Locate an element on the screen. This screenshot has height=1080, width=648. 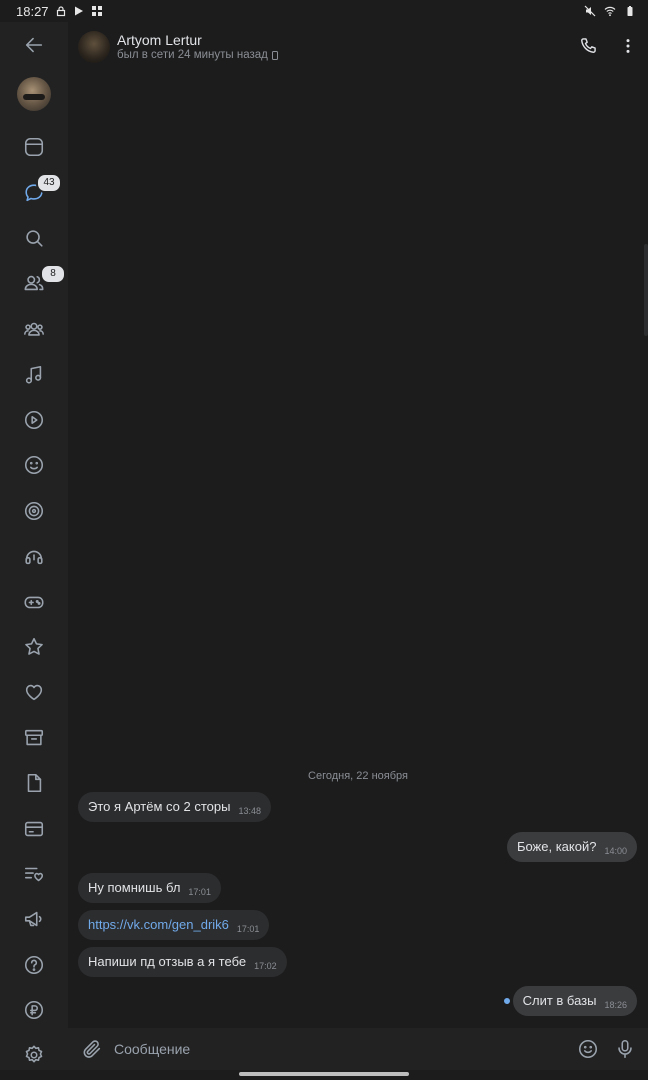
sidebar-item-communities is located at coordinates (34, 329).